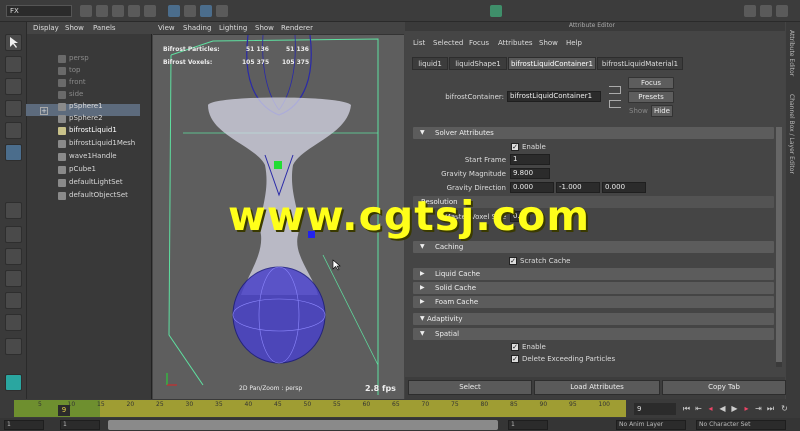 This screenshot has width=800, height=431. Describe the element at coordinates (39, 11) in the screenshot. I see `menu-set-dropdown: FX` at that location.